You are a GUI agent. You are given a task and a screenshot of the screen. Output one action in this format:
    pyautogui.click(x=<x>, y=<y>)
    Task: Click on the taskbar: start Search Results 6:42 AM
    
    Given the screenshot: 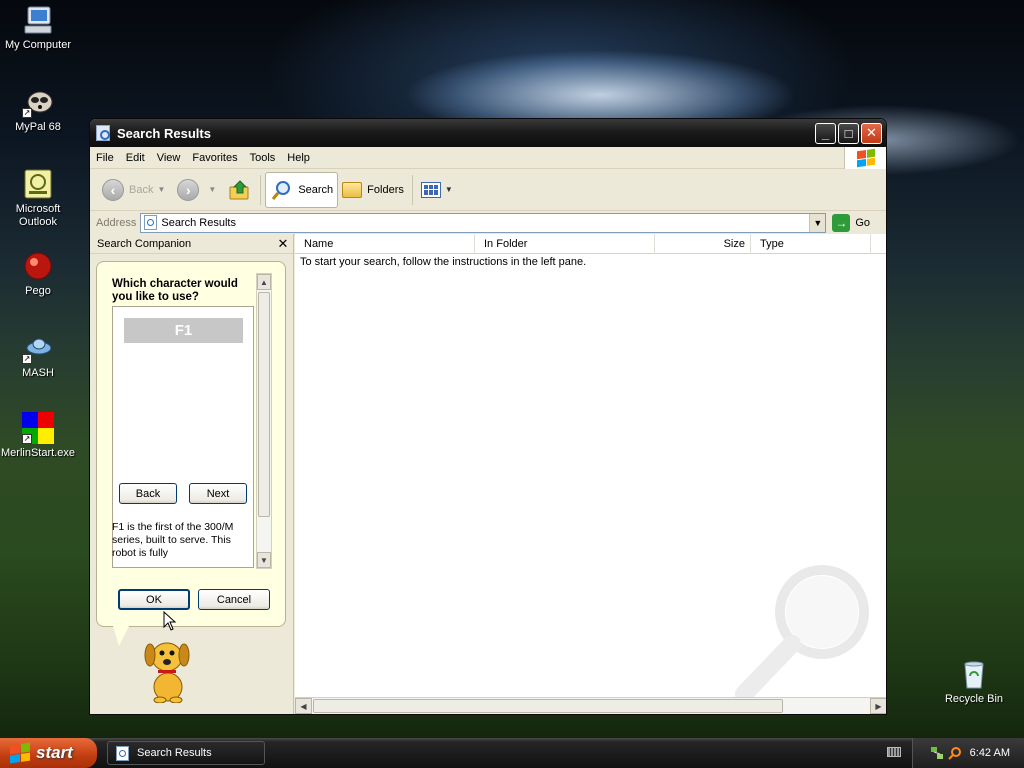 What is the action you would take?
    pyautogui.click(x=512, y=753)
    